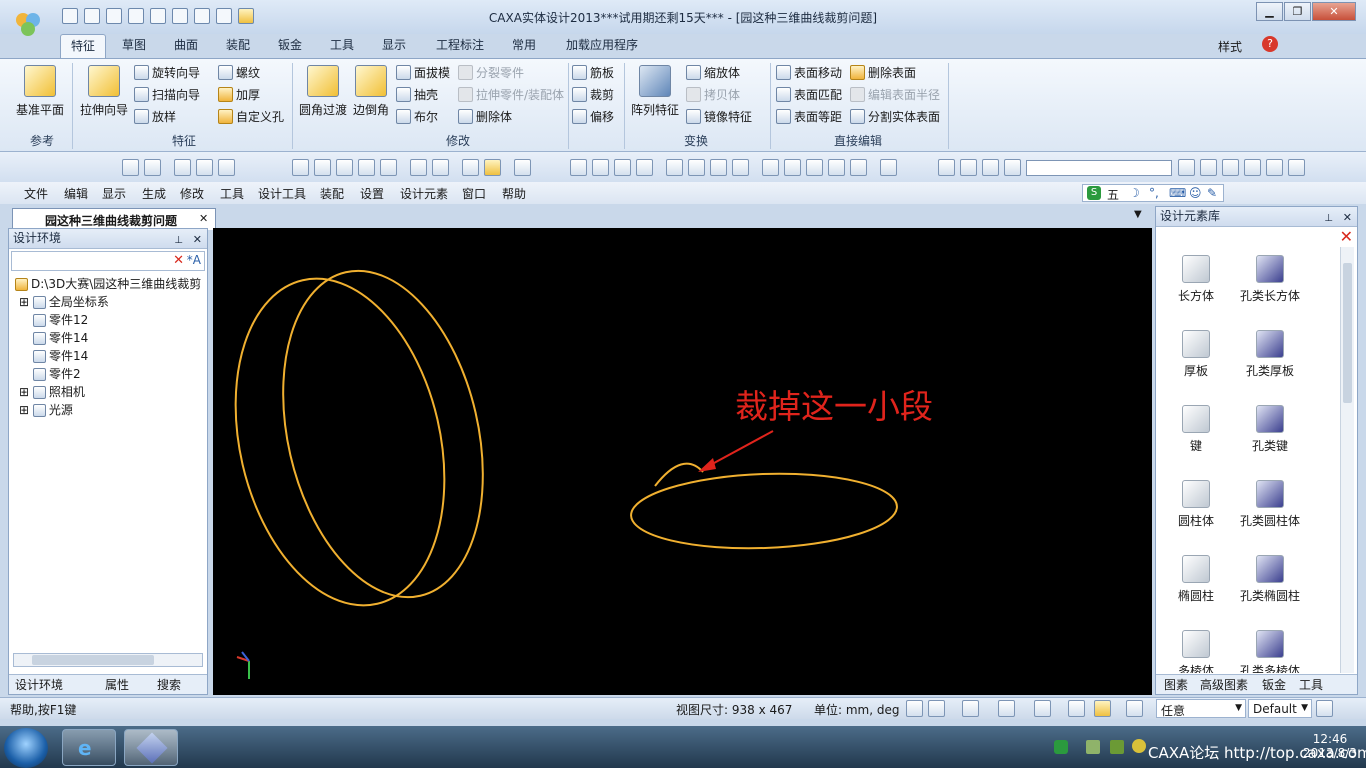  I want to click on tab-elements: 图素, so click(1176, 685).